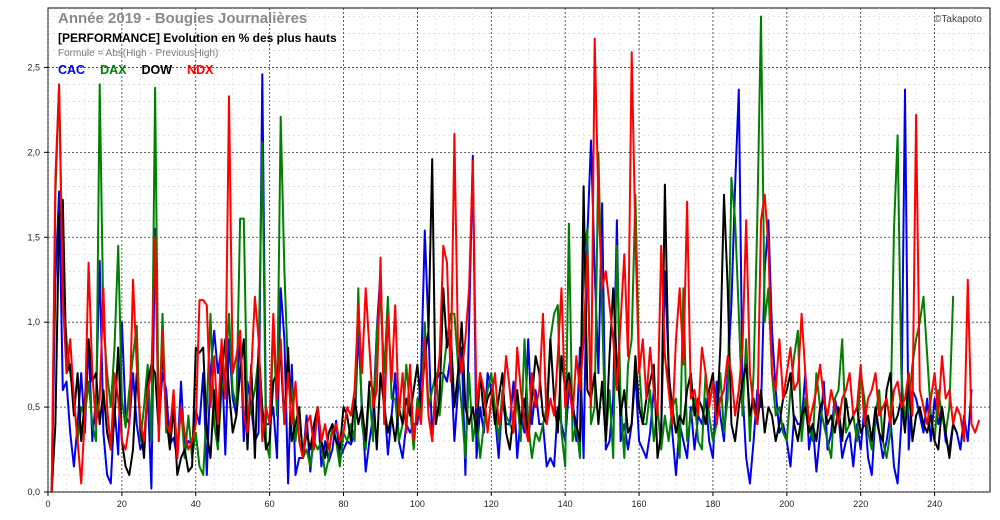  I want to click on y-tick-label: 2,0, so click(33, 152).